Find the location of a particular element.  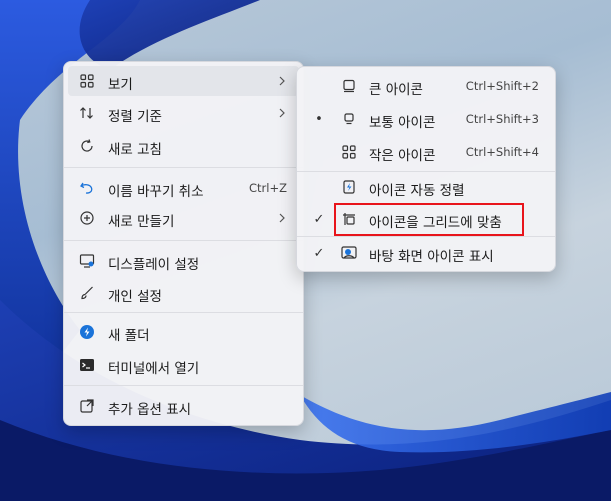

submenu-item-medium-icons: • 보통 아이콘 Ctrl+Shift+3 is located at coordinates (426, 119).